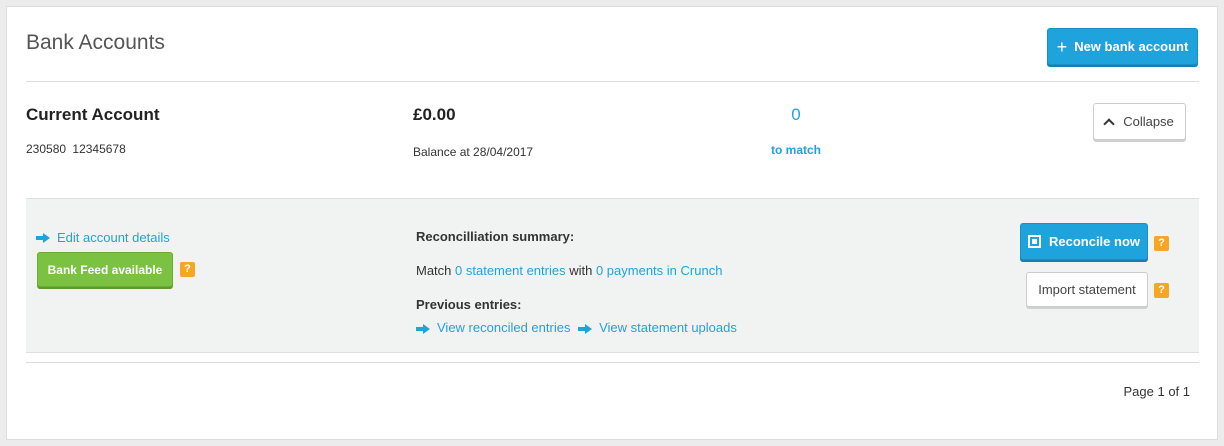  Describe the element at coordinates (1157, 391) in the screenshot. I see `pagination-text: Page 1 of 1` at that location.